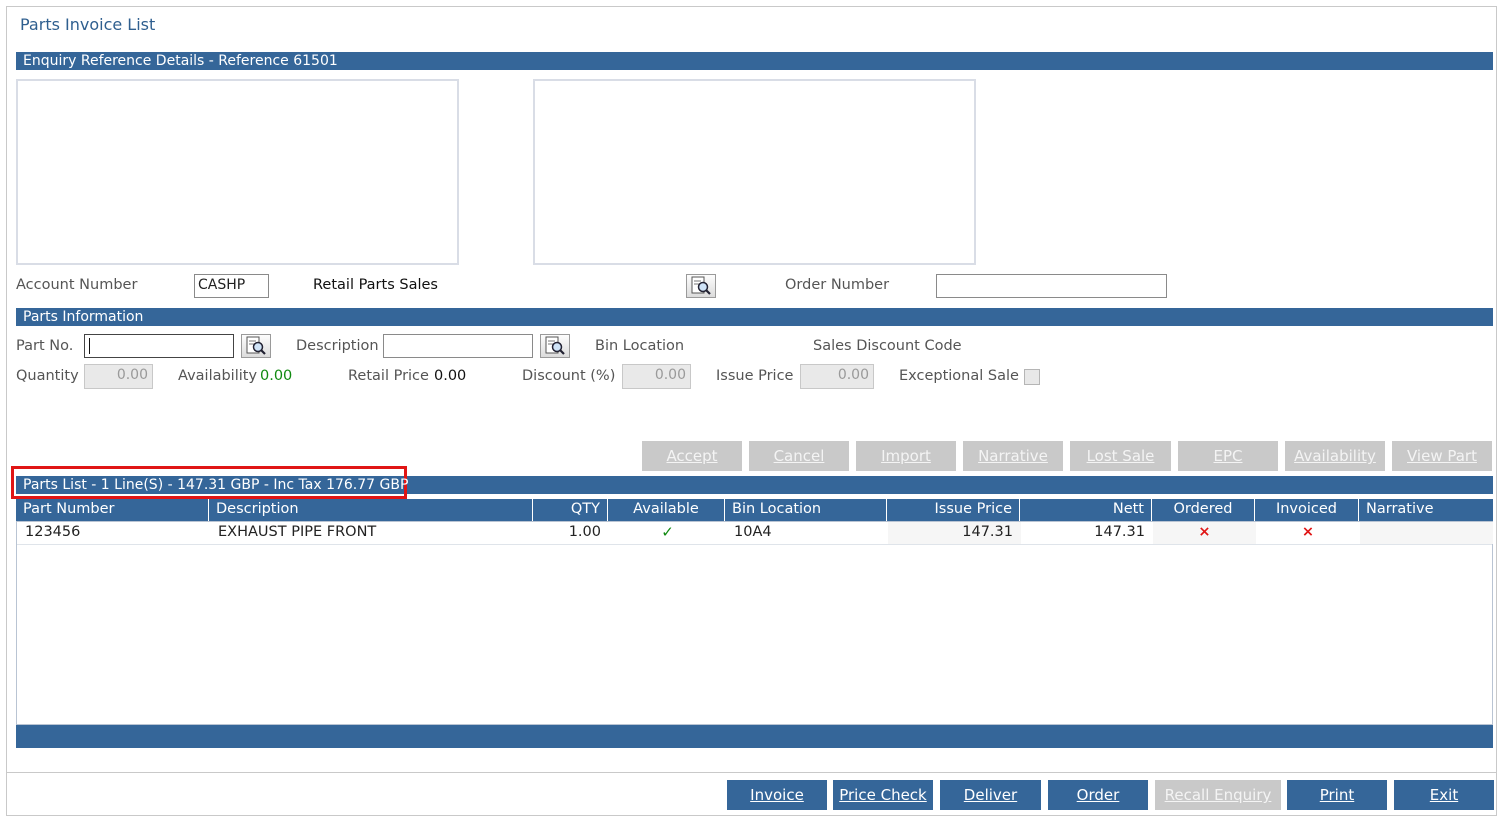 This screenshot has width=1503, height=819. I want to click on col-available: Available, so click(666, 510).